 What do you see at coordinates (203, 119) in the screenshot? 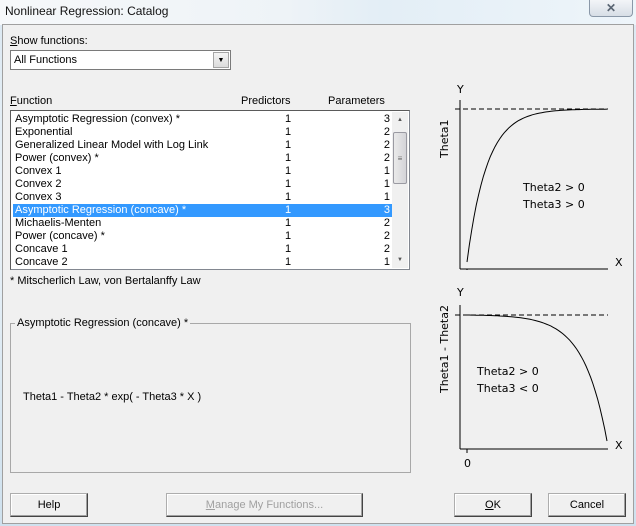
I see `list-item: Asymptotic Regression (convex) * 1 3` at bounding box center [203, 119].